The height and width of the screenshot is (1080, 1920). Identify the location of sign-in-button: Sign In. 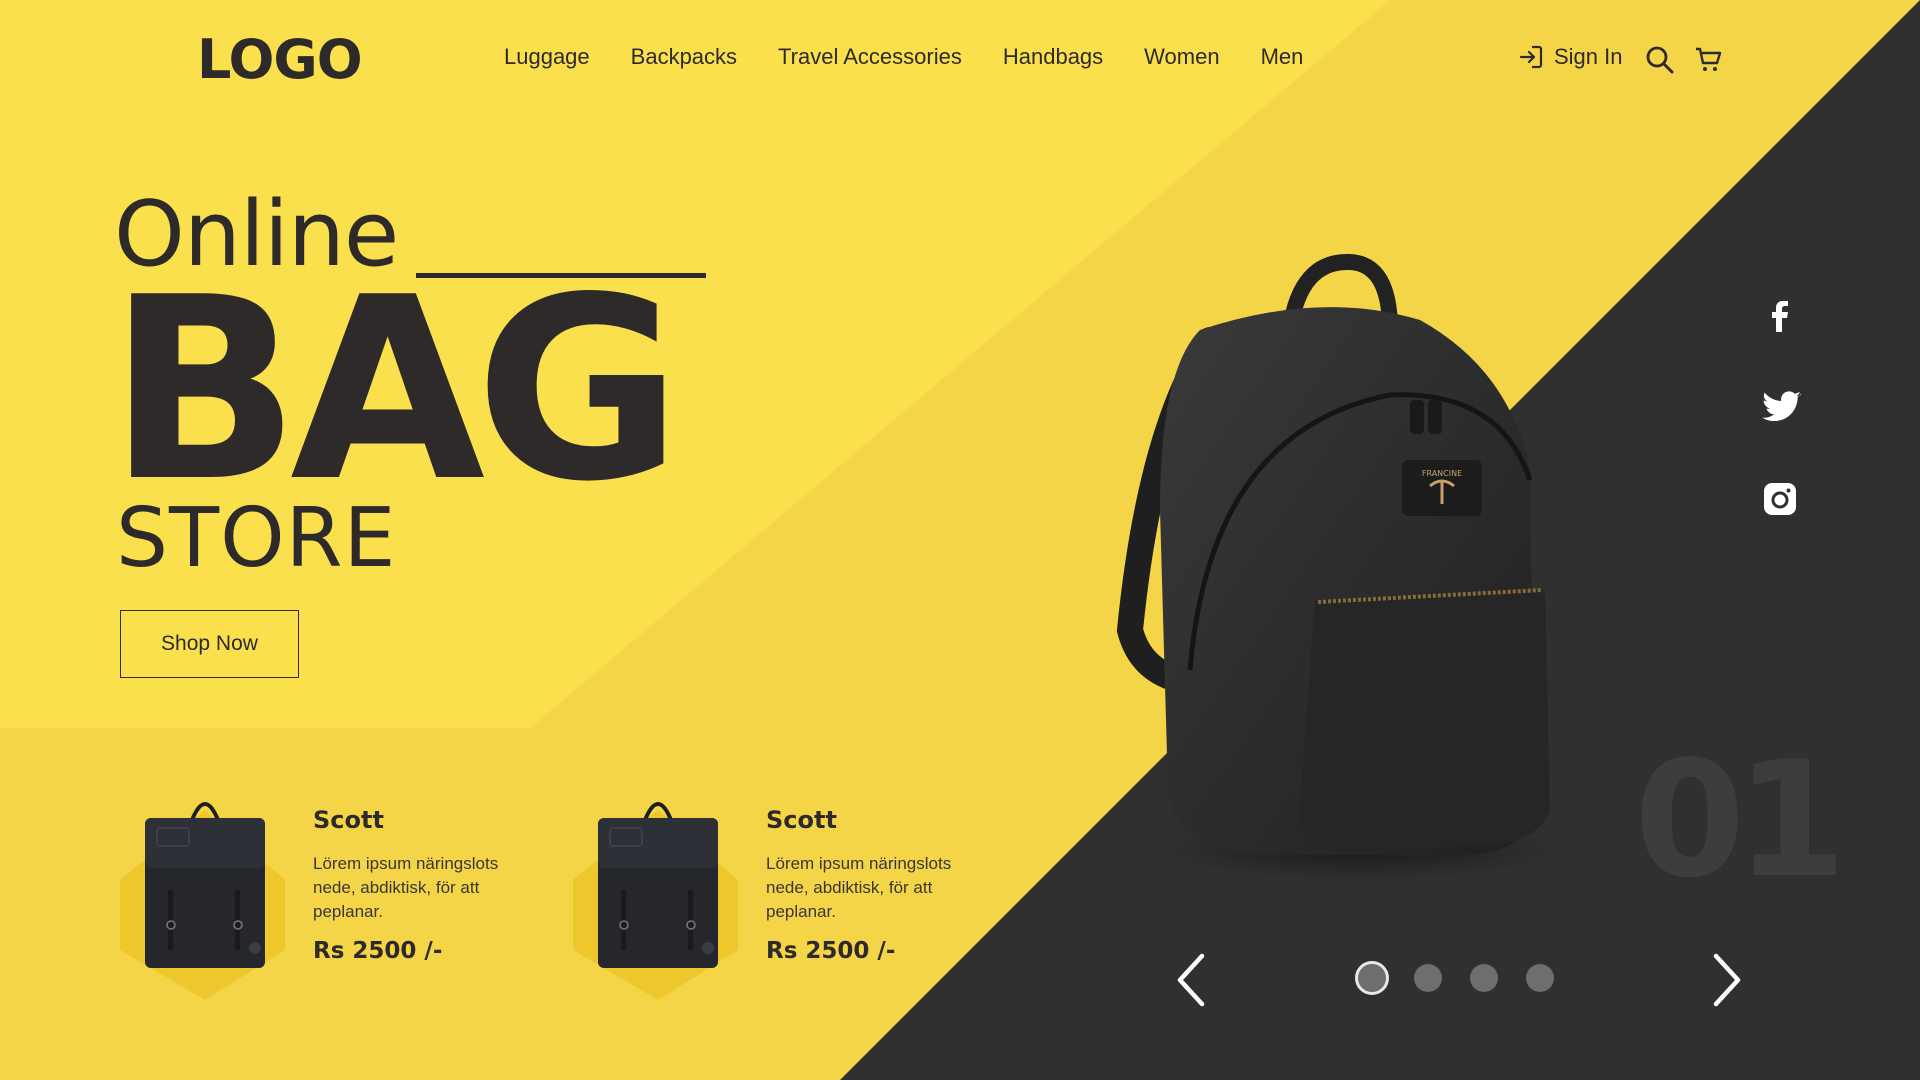
(1570, 57).